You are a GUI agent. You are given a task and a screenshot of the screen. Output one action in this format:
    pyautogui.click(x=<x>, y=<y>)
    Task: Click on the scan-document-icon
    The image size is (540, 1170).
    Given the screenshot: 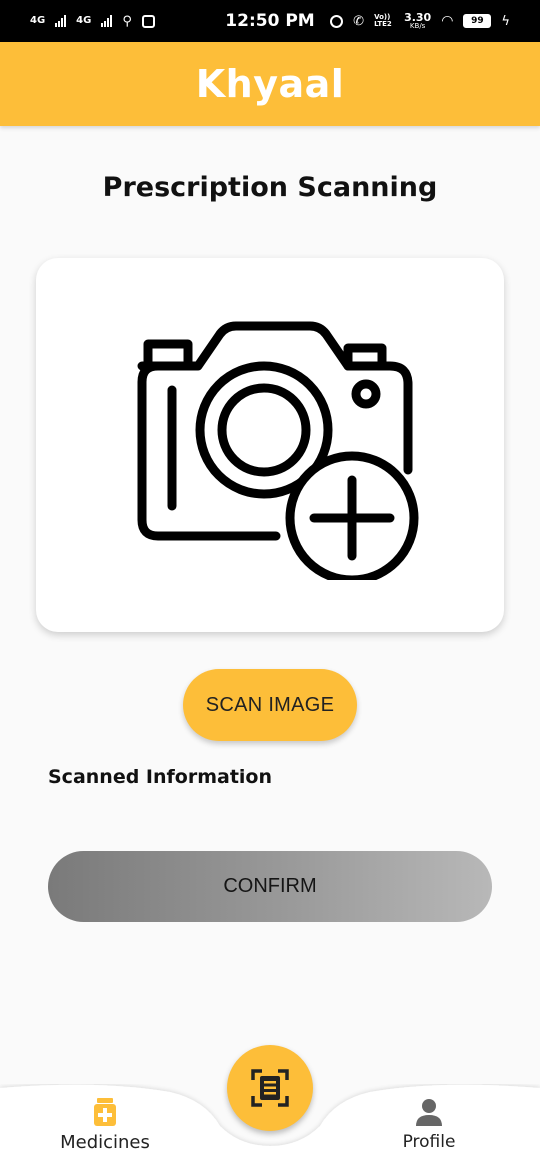 What is the action you would take?
    pyautogui.click(x=270, y=1088)
    